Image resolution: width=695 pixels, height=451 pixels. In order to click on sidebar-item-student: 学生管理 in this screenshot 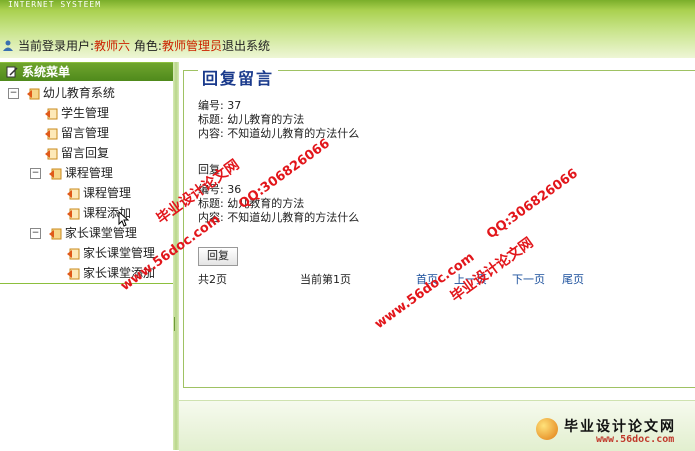, I will do `click(76, 113)`.